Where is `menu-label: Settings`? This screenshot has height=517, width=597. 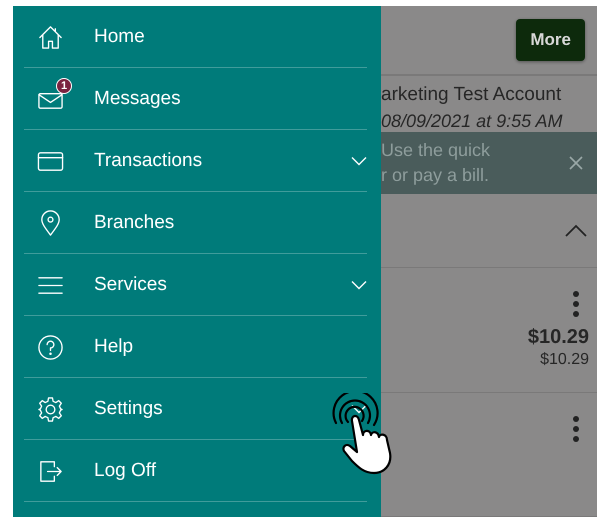
menu-label: Settings is located at coordinates (129, 409).